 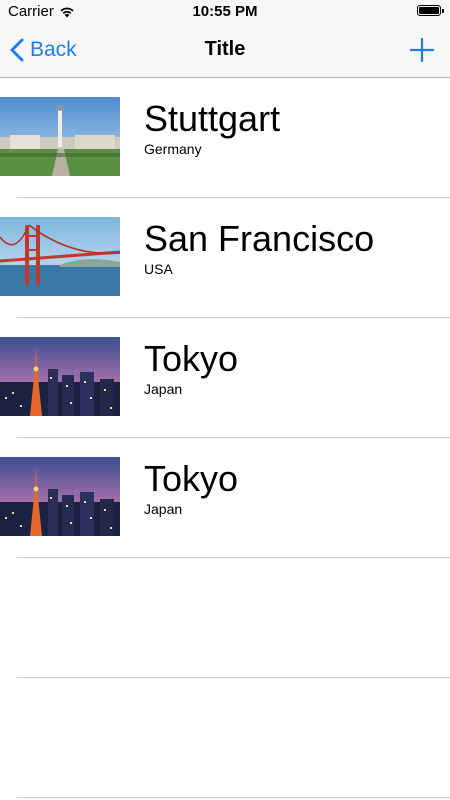 I want to click on plus-icon, so click(x=422, y=50).